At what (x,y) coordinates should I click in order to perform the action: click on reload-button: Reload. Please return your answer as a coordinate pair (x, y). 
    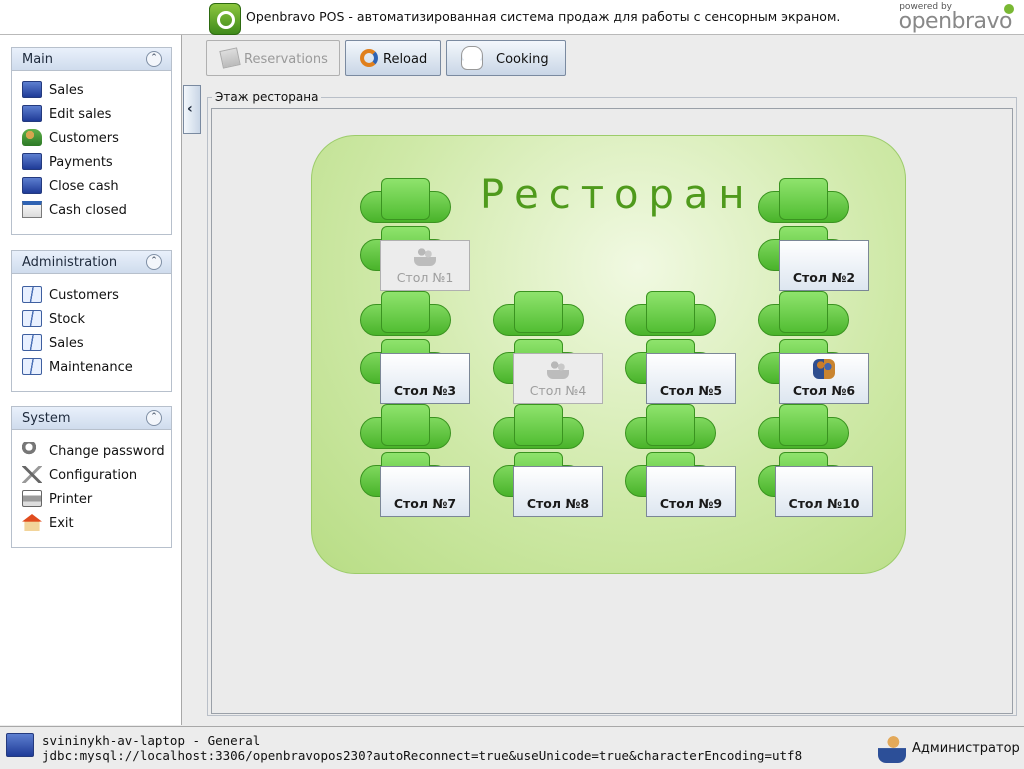
    Looking at the image, I should click on (393, 58).